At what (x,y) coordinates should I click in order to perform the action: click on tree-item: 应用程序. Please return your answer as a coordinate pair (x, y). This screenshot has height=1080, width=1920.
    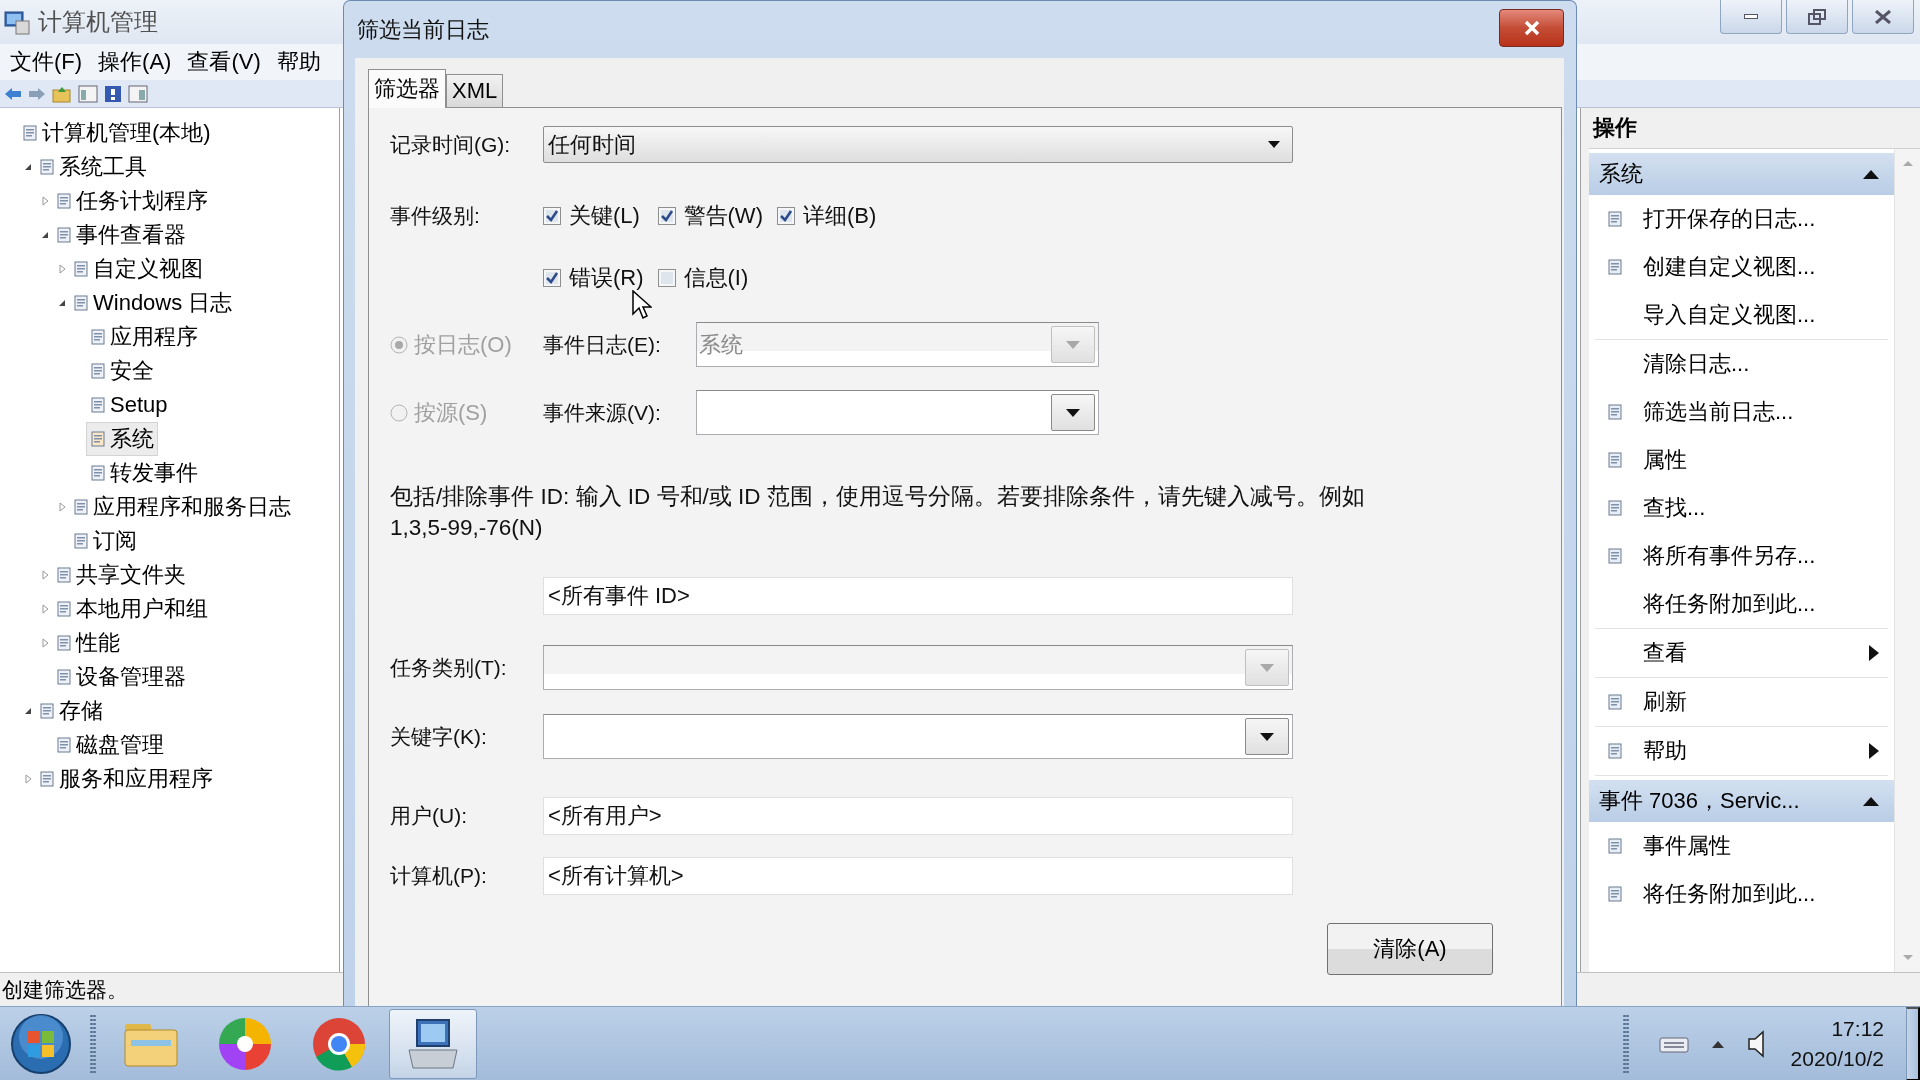
    Looking at the image, I should click on (144, 337).